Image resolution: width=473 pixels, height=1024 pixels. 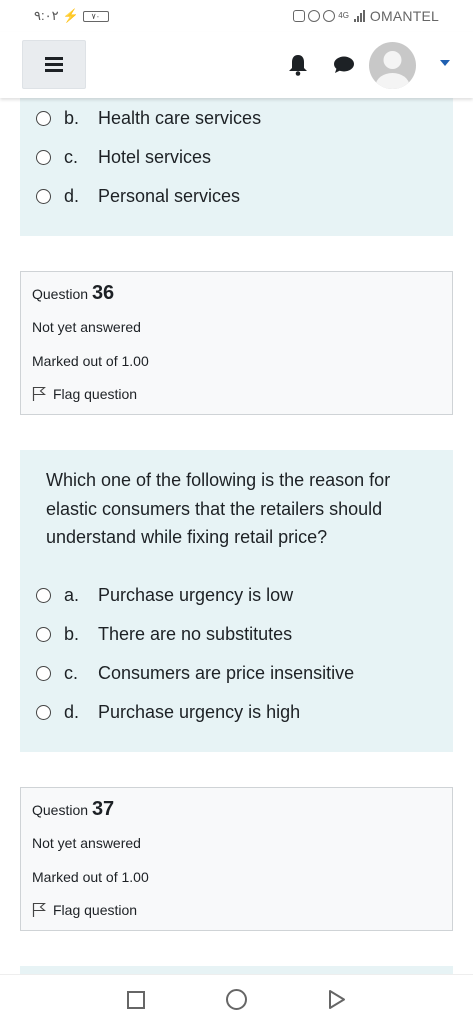 I want to click on charging-icon: ⚡, so click(x=70, y=15).